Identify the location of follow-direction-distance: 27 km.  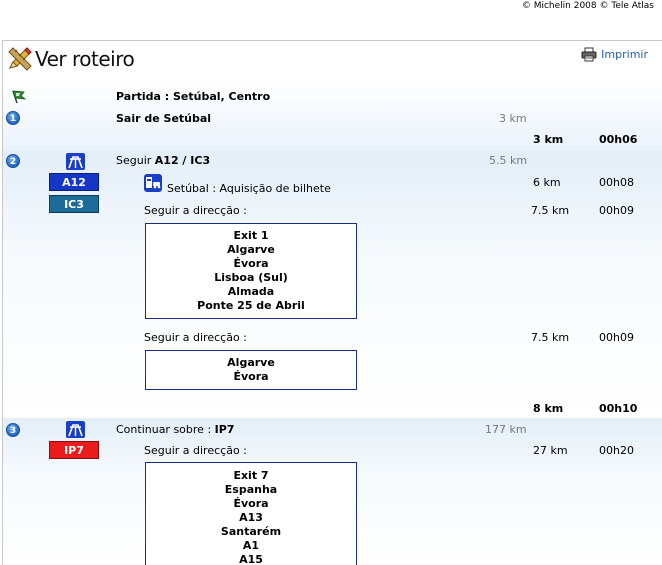
(550, 450).